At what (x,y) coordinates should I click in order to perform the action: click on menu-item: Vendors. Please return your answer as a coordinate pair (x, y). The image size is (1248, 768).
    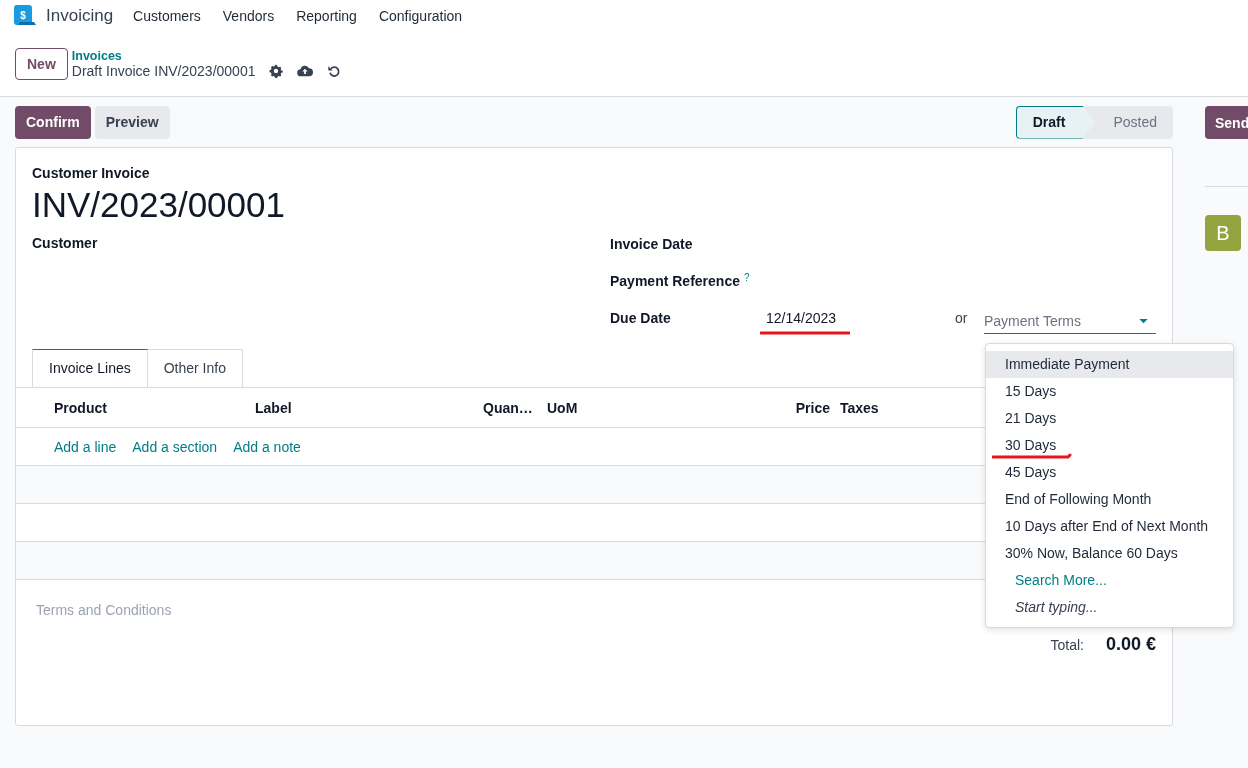
    Looking at the image, I should click on (248, 16).